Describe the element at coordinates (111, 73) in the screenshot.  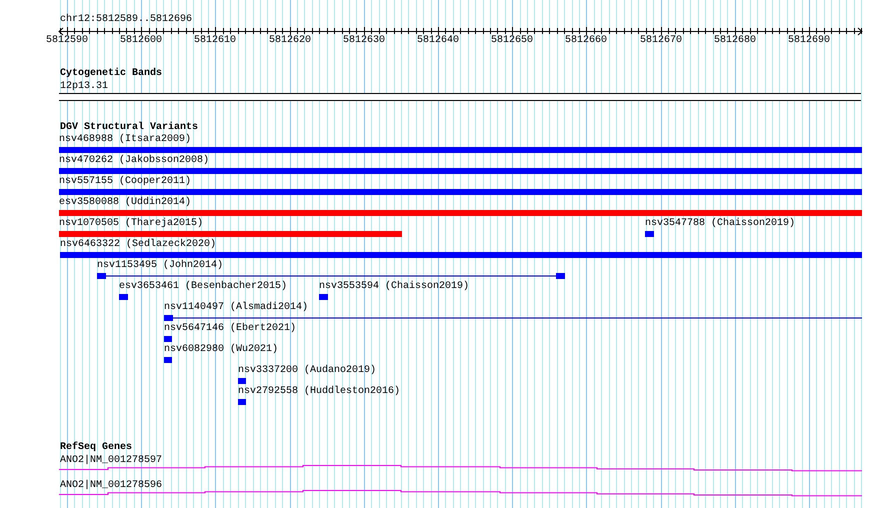
I see `track-title: Cytogenetic Bands` at that location.